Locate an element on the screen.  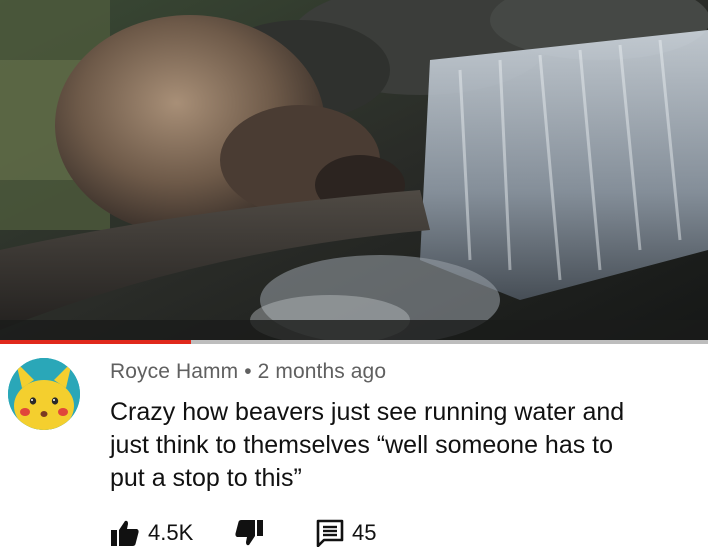
comment-author: Royce Hamm is located at coordinates (174, 371).